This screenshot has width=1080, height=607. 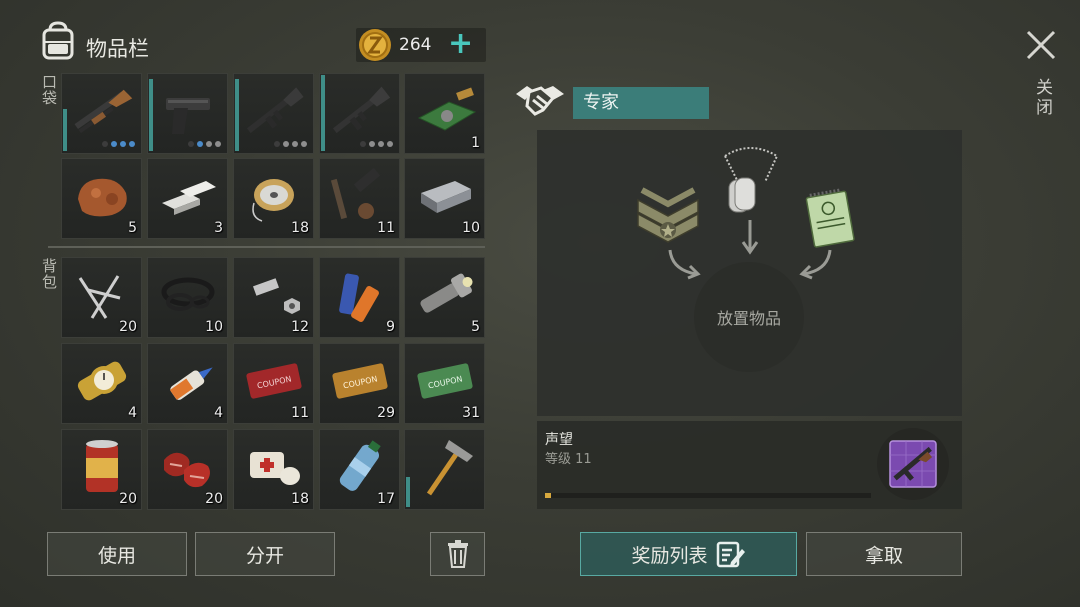 What do you see at coordinates (730, 554) in the screenshot?
I see `edit-list-icon` at bounding box center [730, 554].